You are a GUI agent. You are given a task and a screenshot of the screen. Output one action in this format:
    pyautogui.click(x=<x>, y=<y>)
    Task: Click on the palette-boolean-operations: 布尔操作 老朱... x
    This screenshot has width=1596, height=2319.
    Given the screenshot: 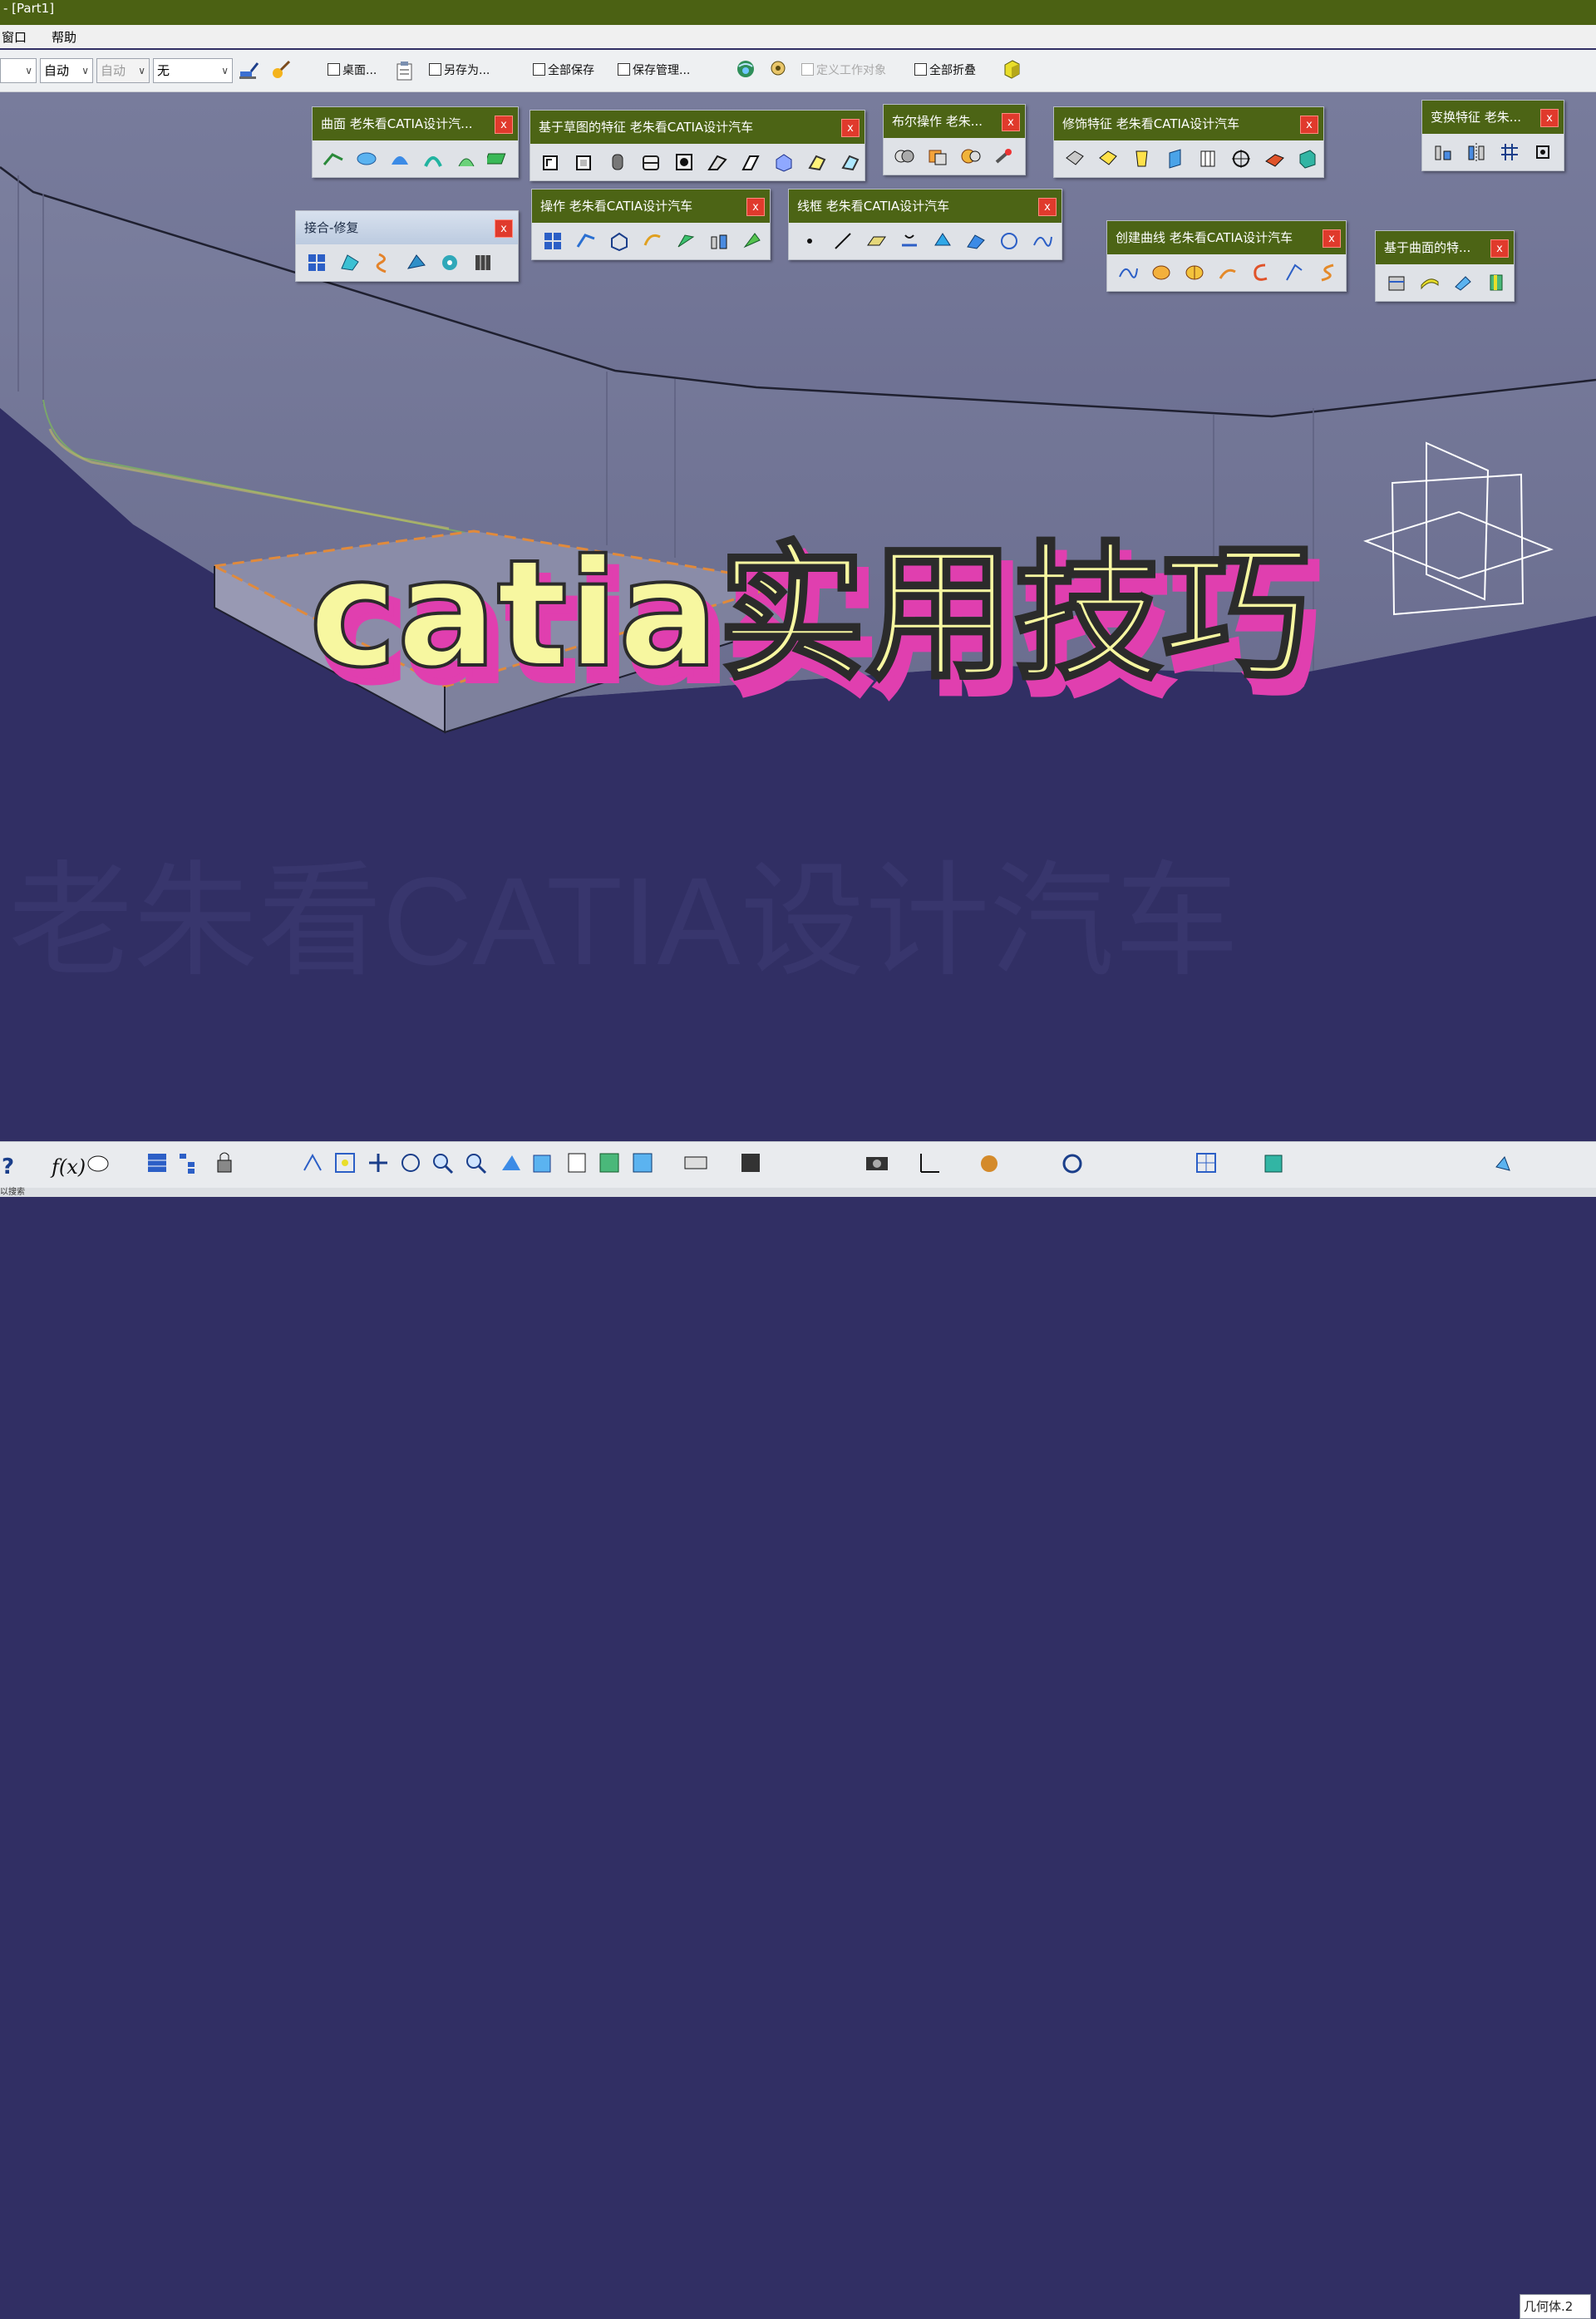 What is the action you would take?
    pyautogui.click(x=954, y=139)
    